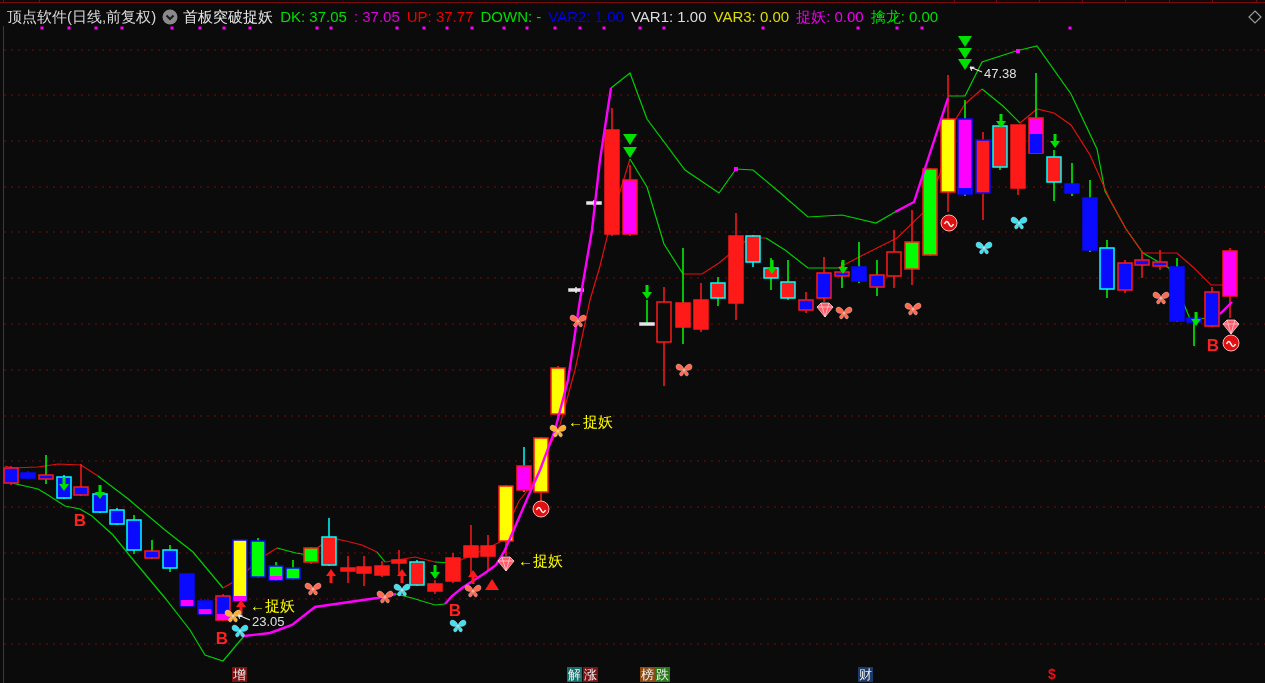 The image size is (1265, 683). Describe the element at coordinates (511, 17) in the screenshot. I see `indicator-readout: DOWN: -` at that location.